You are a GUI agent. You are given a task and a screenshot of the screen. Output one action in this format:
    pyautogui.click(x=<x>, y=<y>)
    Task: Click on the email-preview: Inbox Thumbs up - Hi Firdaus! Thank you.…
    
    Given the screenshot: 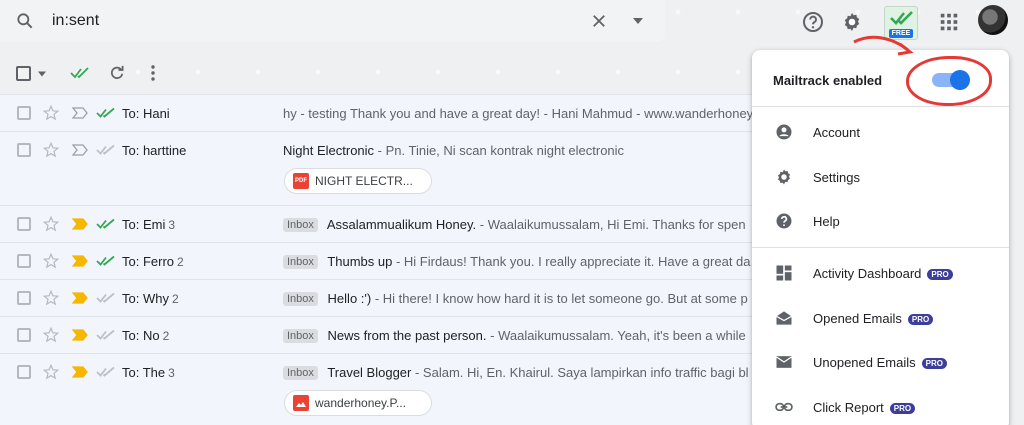 What is the action you would take?
    pyautogui.click(x=518, y=261)
    